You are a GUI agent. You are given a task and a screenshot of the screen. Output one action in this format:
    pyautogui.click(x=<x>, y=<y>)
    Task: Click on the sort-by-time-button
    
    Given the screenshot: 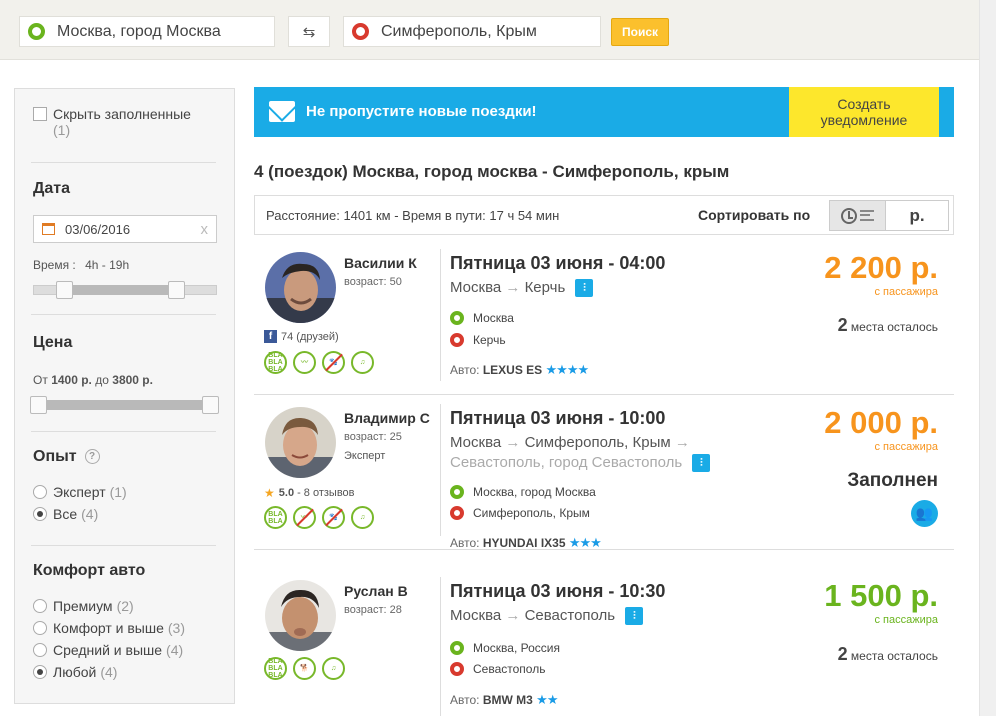 What is the action you would take?
    pyautogui.click(x=858, y=215)
    